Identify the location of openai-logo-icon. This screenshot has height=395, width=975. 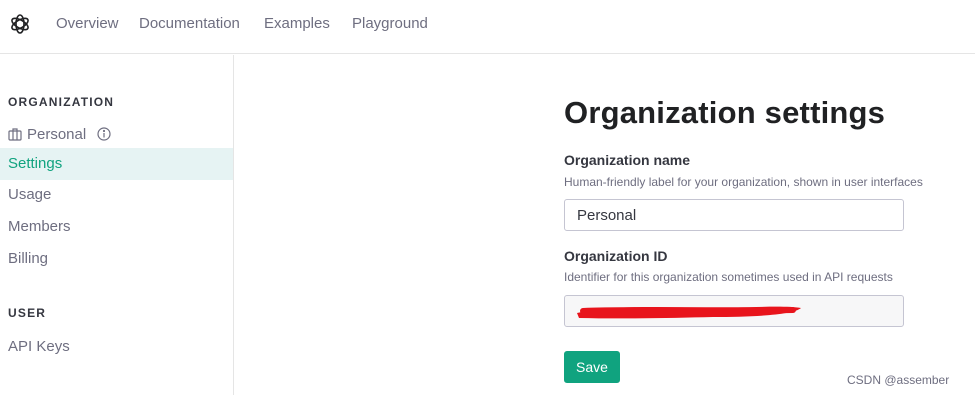
(20, 24).